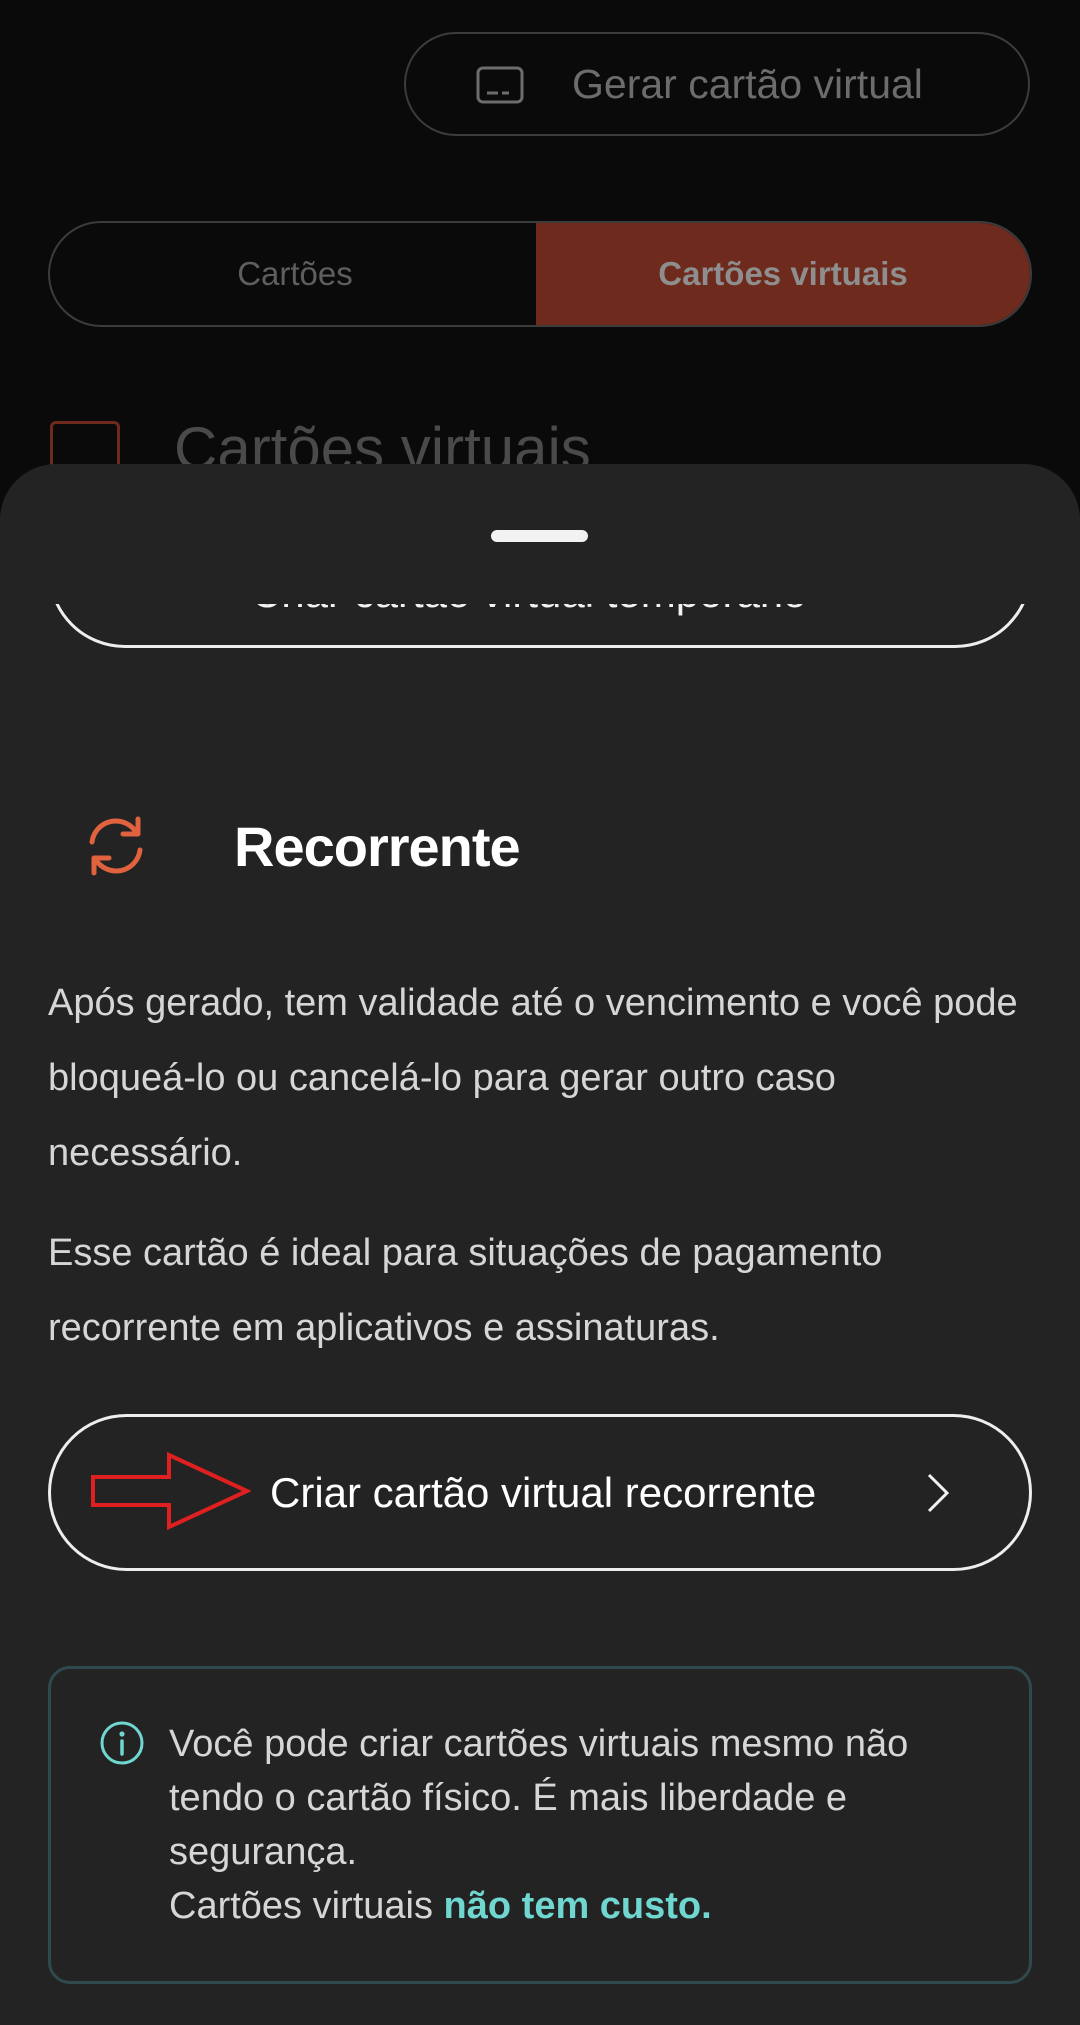 The width and height of the screenshot is (1080, 2025). I want to click on create-temporary-card-button: Criar cartão virtual temporário, so click(540, 626).